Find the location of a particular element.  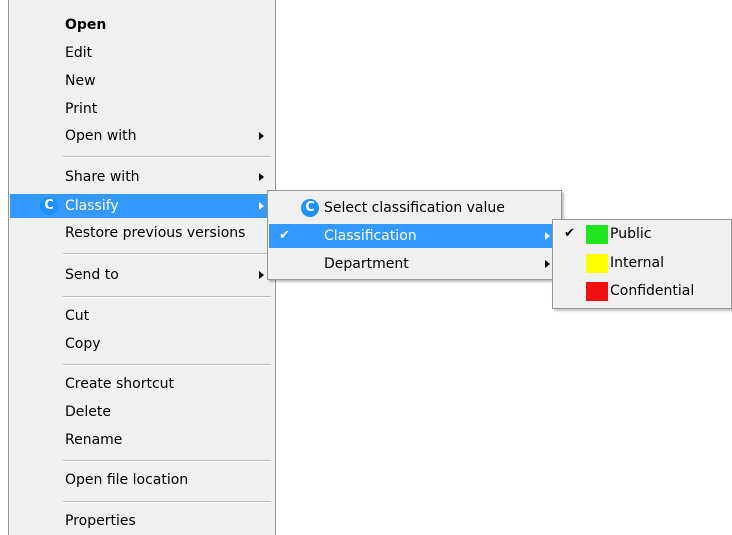

internal-label: Internal is located at coordinates (637, 263).